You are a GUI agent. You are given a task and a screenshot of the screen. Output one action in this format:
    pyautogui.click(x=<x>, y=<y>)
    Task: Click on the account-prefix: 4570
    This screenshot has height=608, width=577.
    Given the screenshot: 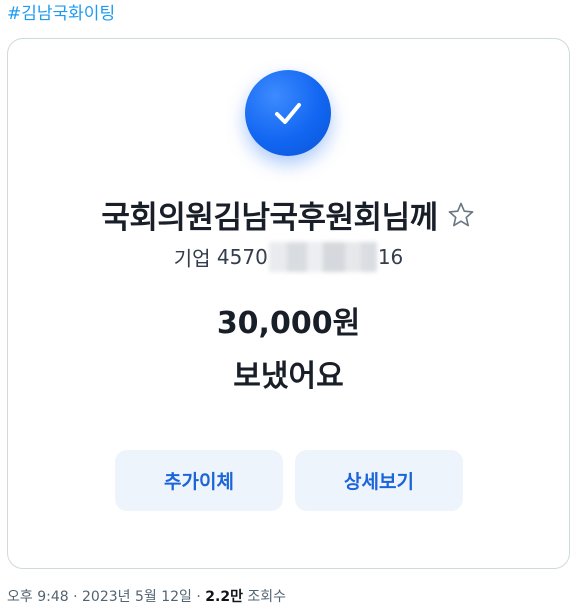 What is the action you would take?
    pyautogui.click(x=242, y=257)
    